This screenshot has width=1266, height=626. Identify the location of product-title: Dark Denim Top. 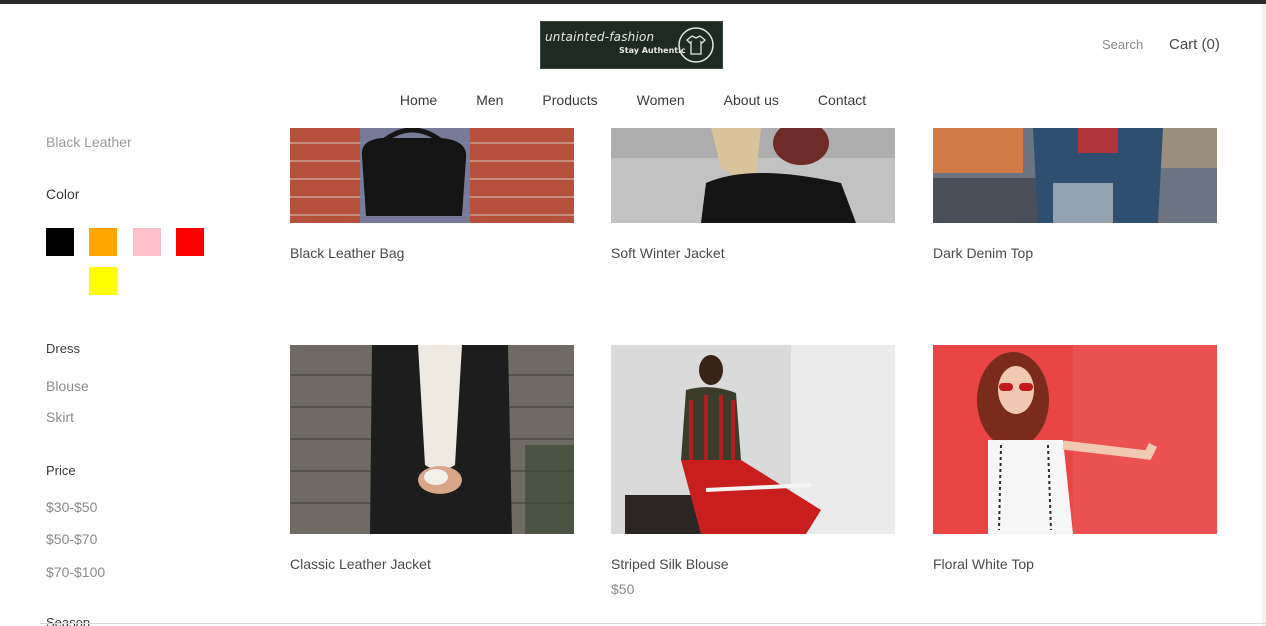
(983, 253).